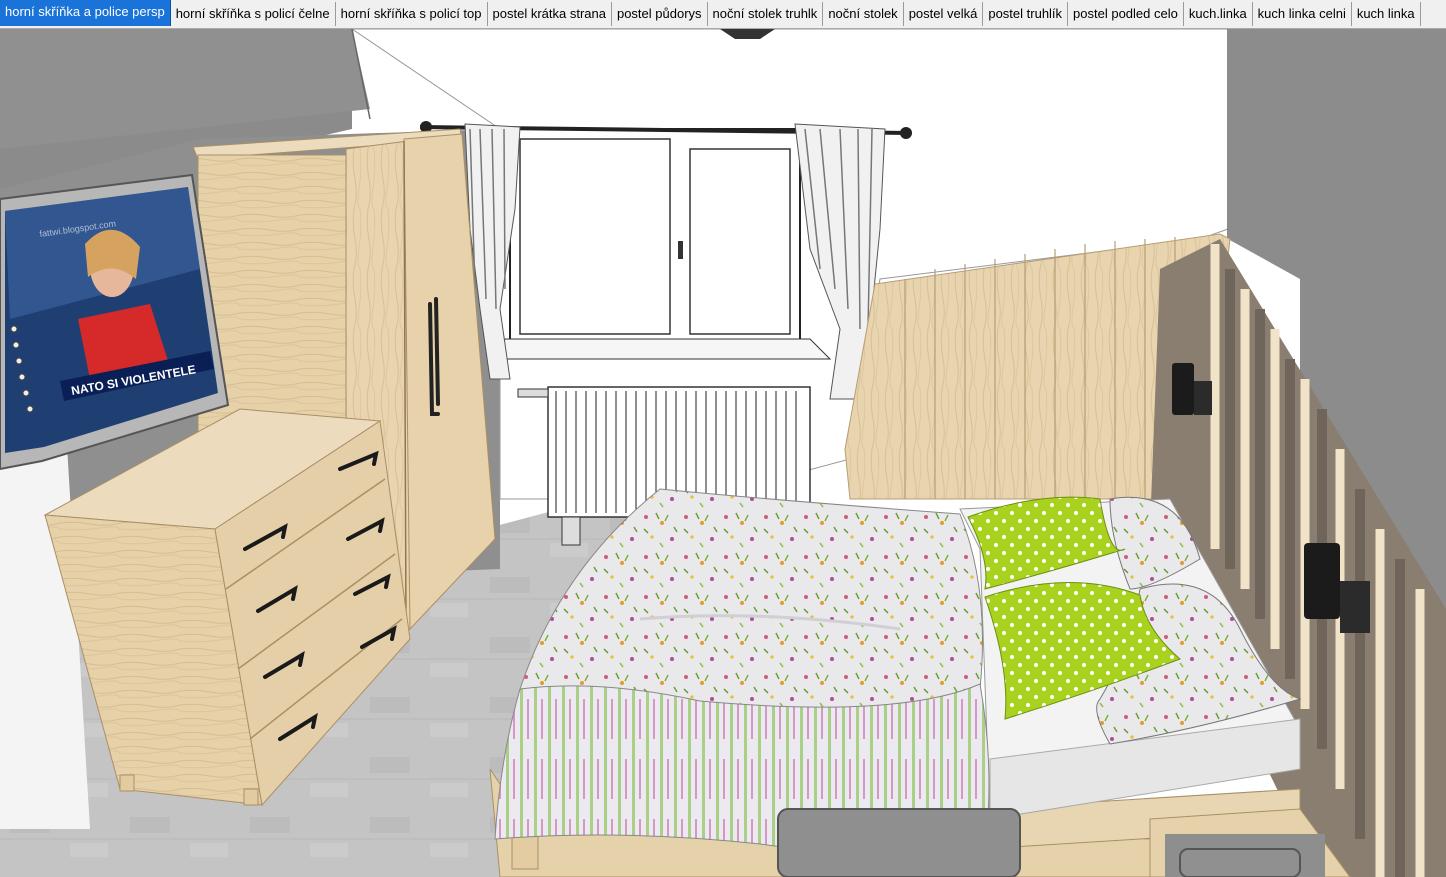 This screenshot has height=877, width=1446. I want to click on scene-tab: postel půdorys, so click(660, 14).